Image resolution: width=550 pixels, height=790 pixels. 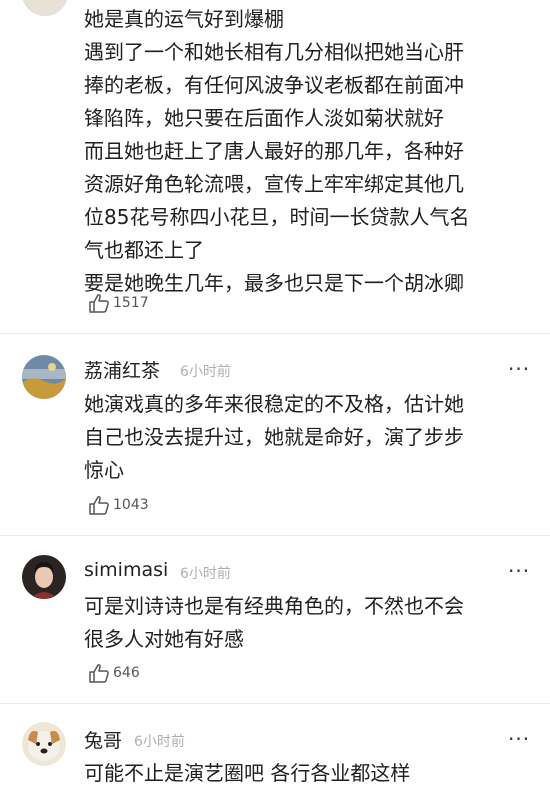 I want to click on comment-line: 要是她晚生几年，最多也只是下一个胡冰卿, so click(x=274, y=283).